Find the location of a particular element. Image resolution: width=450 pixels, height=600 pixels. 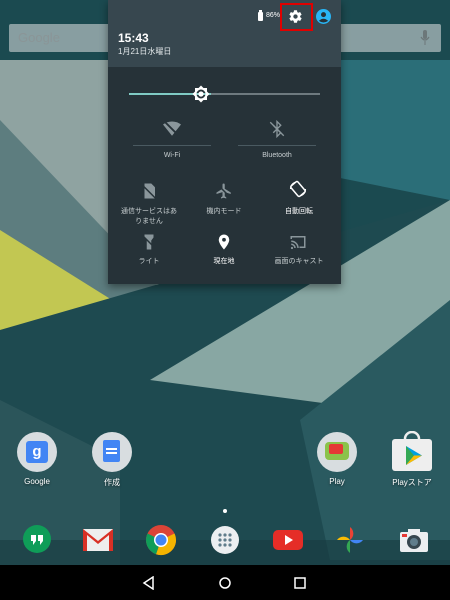

app-drawer-icon is located at coordinates (225, 540).